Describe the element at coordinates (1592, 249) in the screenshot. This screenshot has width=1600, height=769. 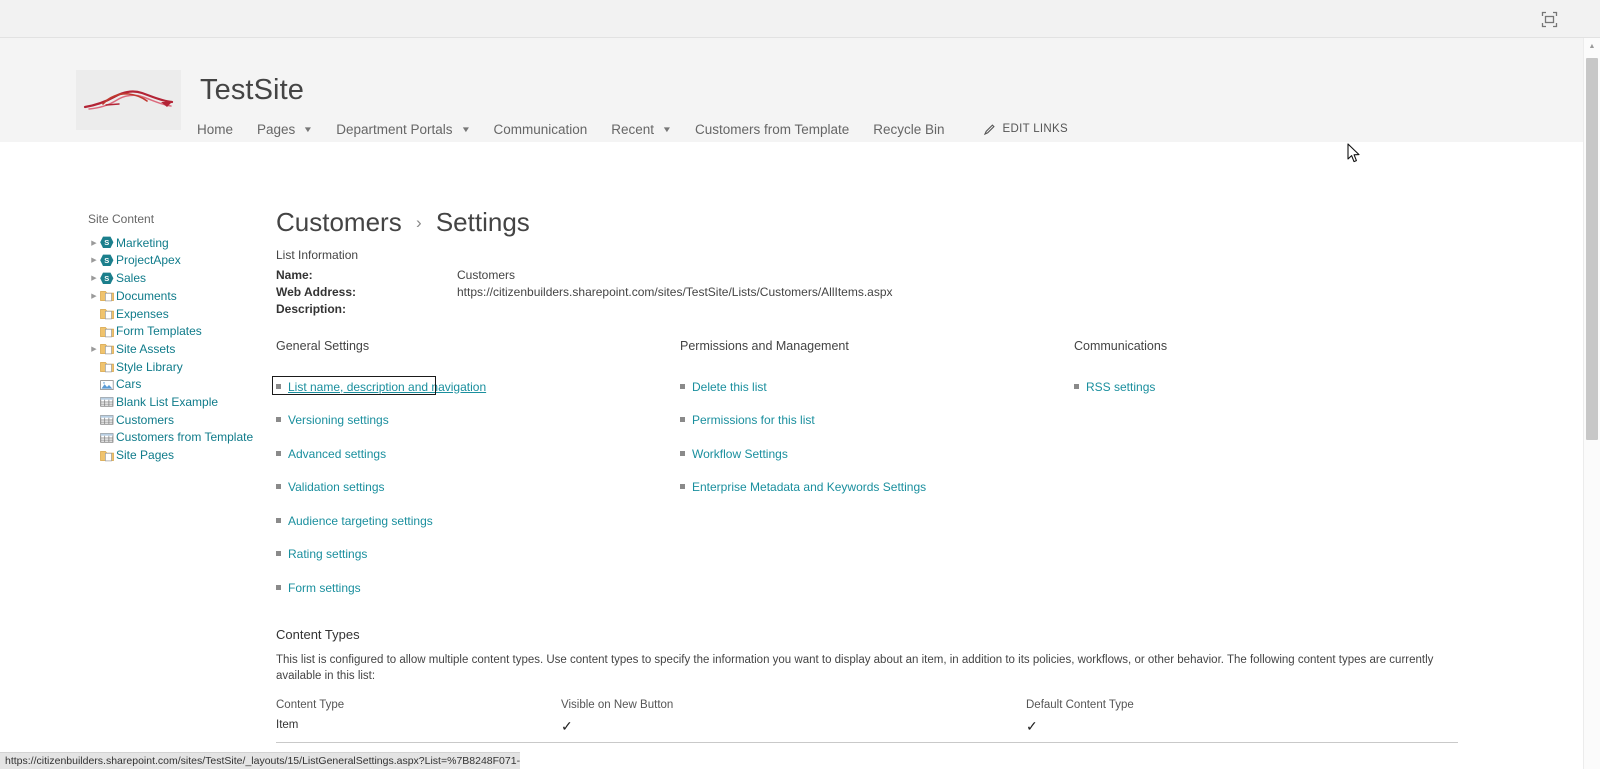
I see `scrollbar-thumb` at that location.